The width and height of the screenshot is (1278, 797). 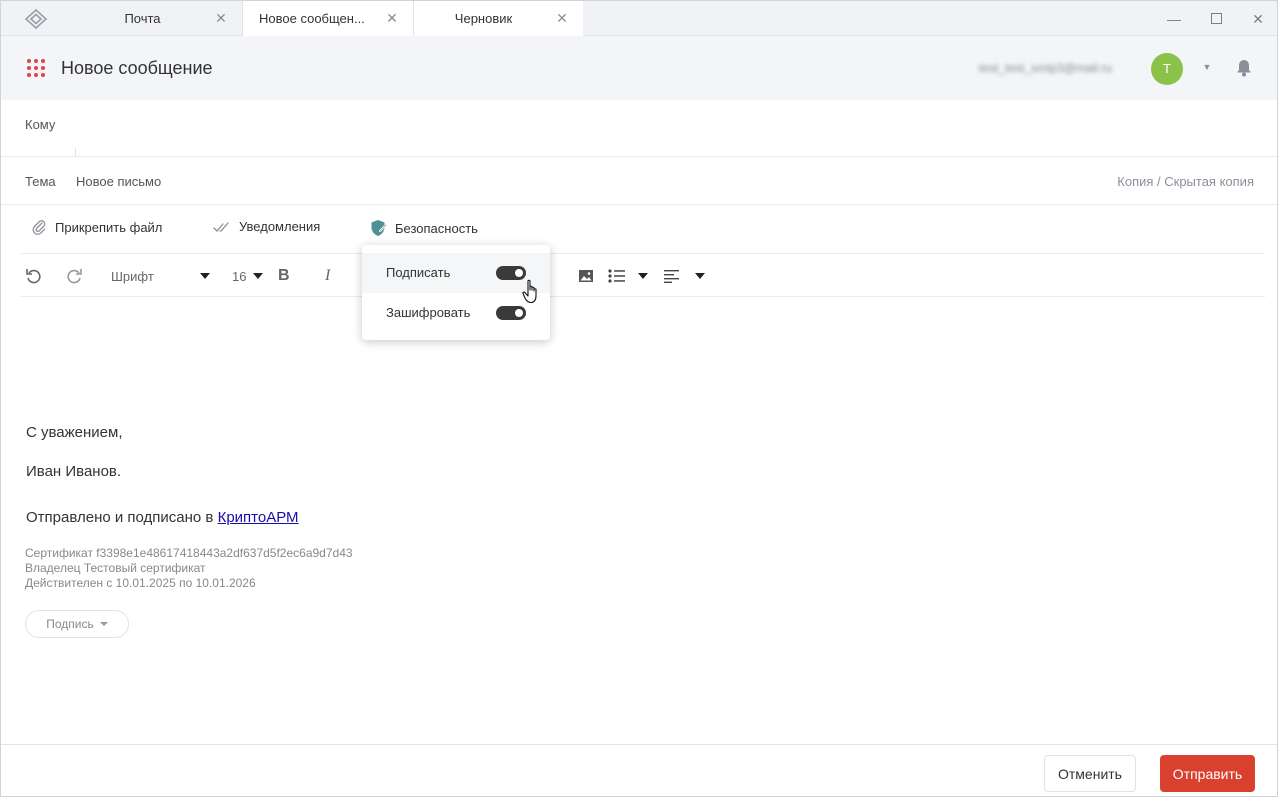 I want to click on sign-toggle, so click(x=511, y=273).